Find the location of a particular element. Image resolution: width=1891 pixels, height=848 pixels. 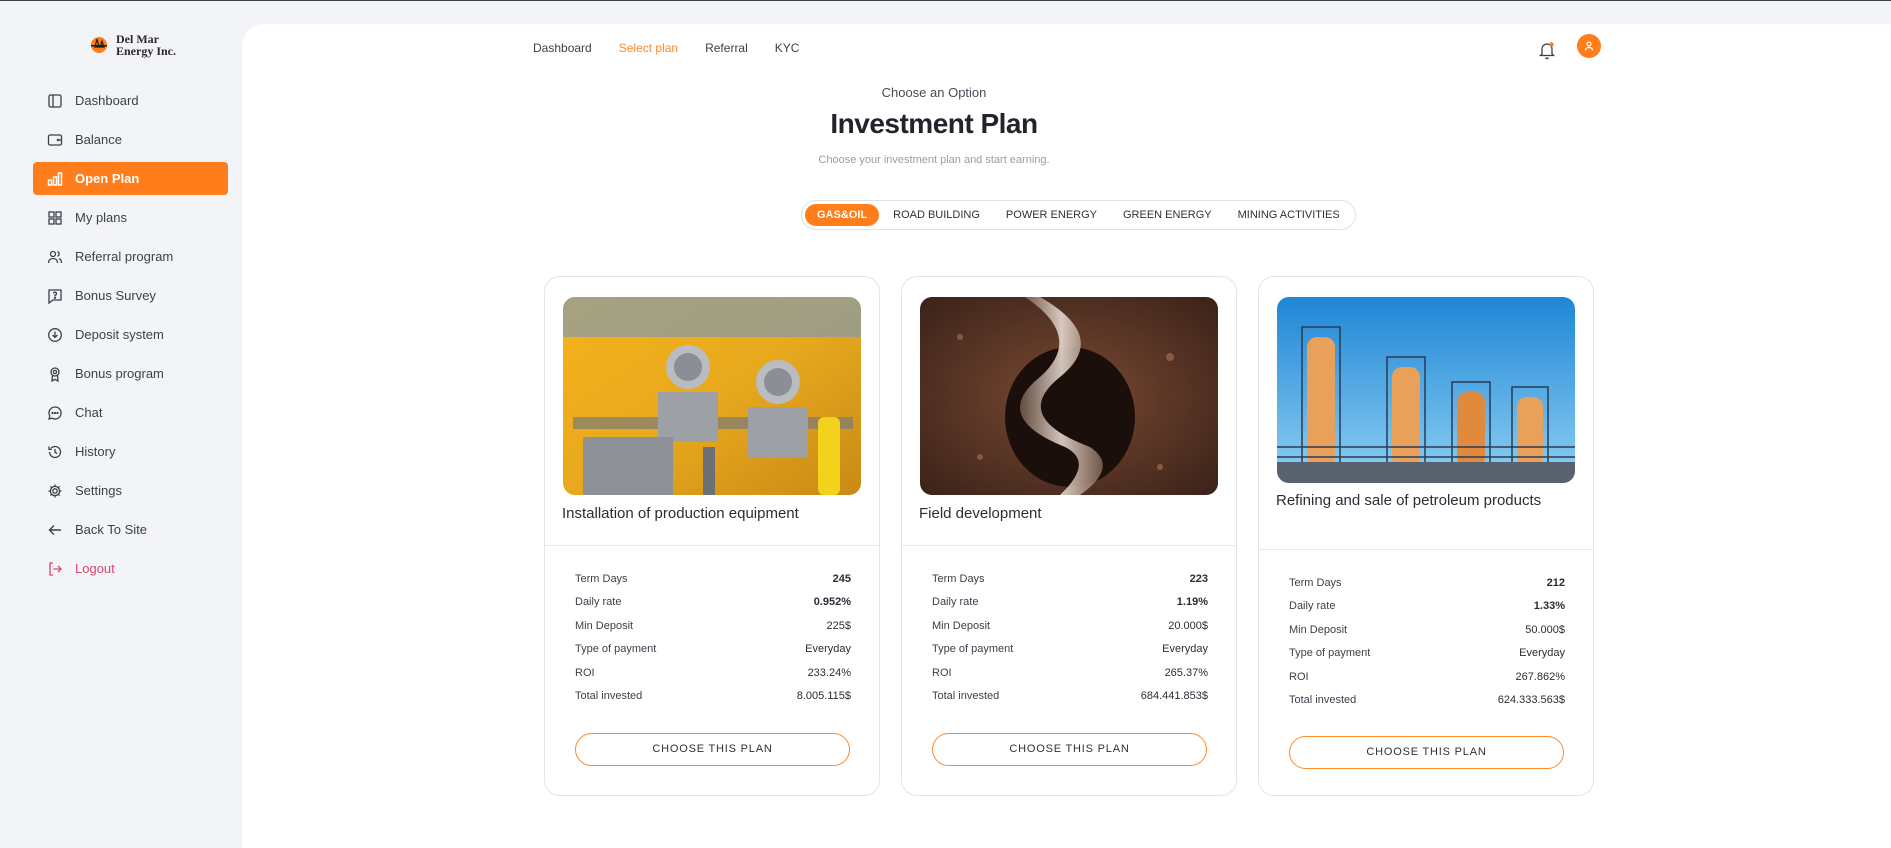

page-subtitle: Choose an Option is located at coordinates (934, 92).